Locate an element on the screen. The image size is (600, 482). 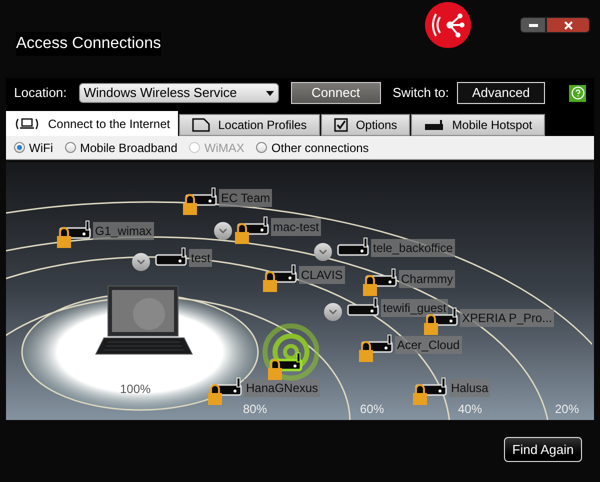
location-dropdown: Windows Wireless Service is located at coordinates (178, 93).